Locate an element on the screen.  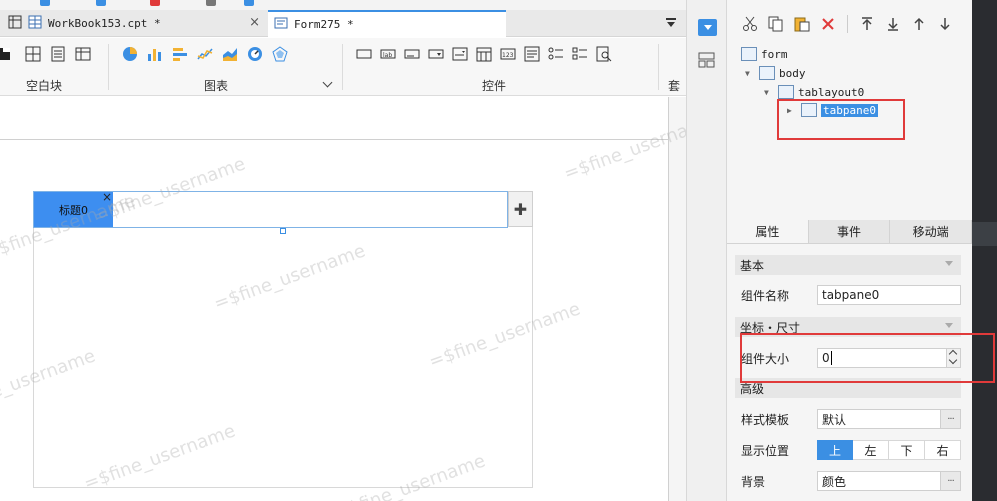
tree-node-body: ▼ body is located at coordinates (775, 73).